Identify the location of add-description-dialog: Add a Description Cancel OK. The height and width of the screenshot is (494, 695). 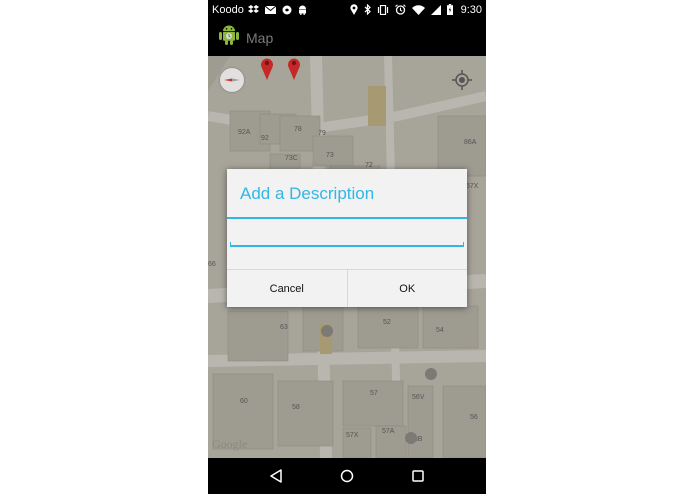
(347, 238).